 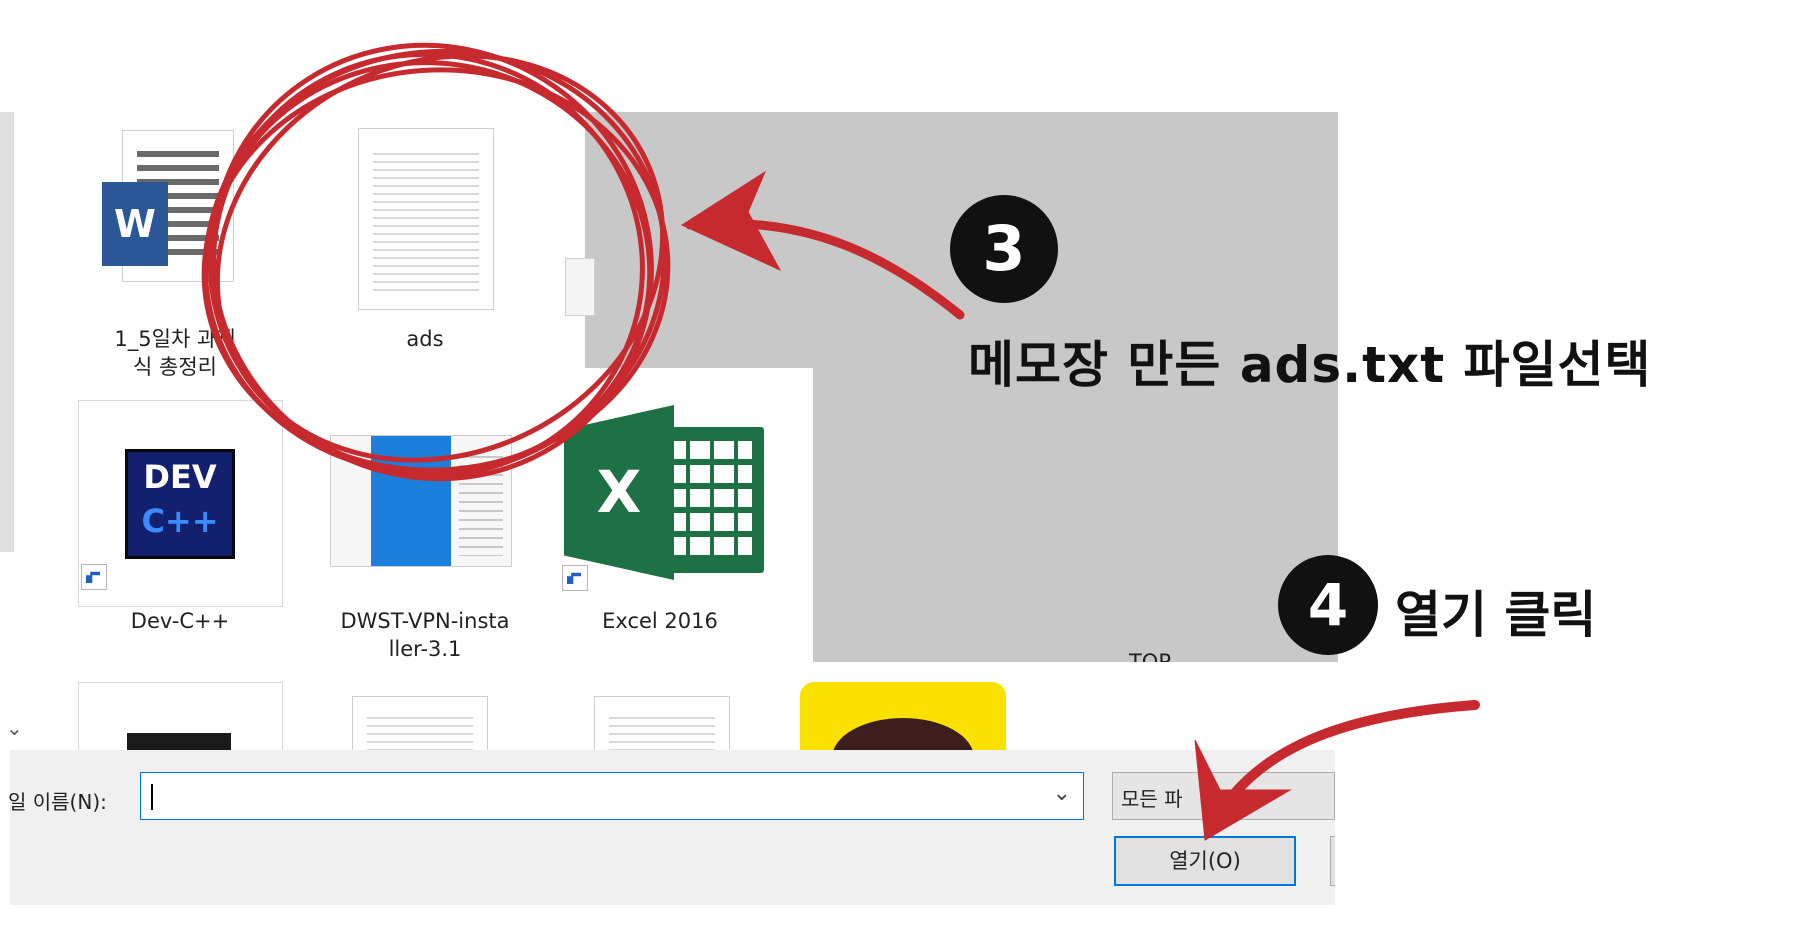 I want to click on red-arrow-step3, so click(x=822, y=245).